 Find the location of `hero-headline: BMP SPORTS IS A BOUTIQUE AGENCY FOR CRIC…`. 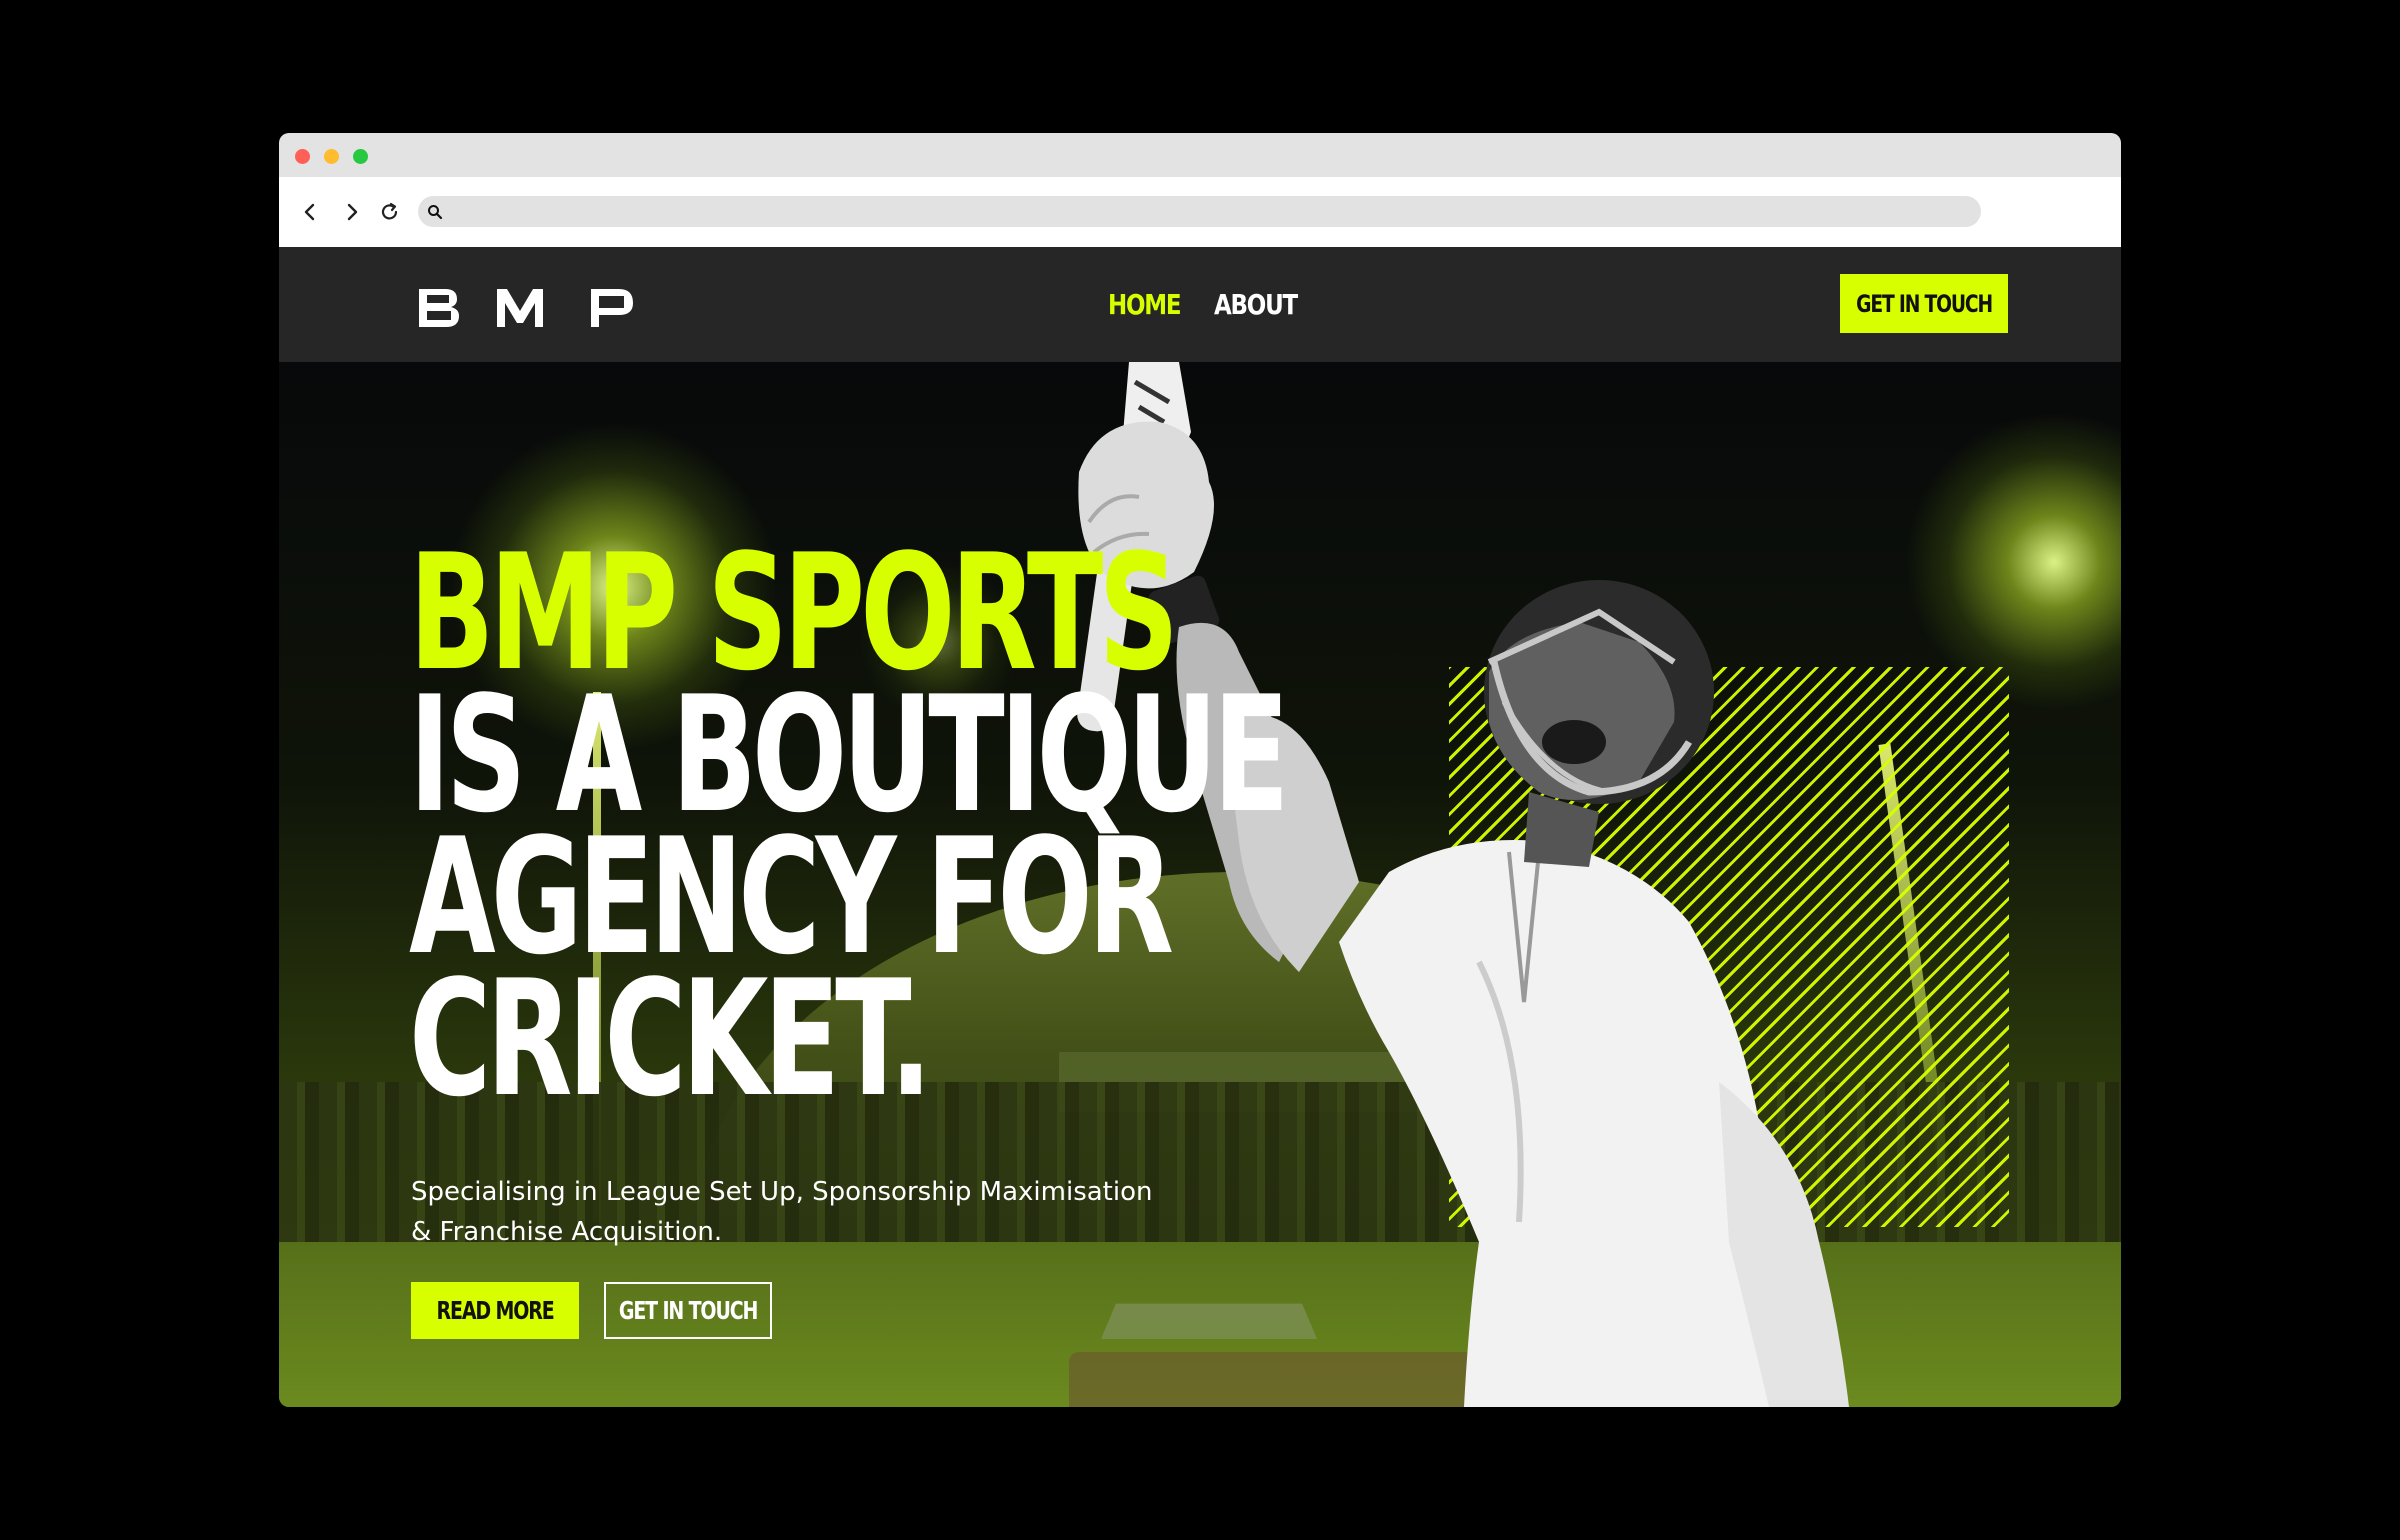

hero-headline: BMP SPORTS IS A BOUTIQUE AGENCY FOR CRIC… is located at coordinates (859, 832).